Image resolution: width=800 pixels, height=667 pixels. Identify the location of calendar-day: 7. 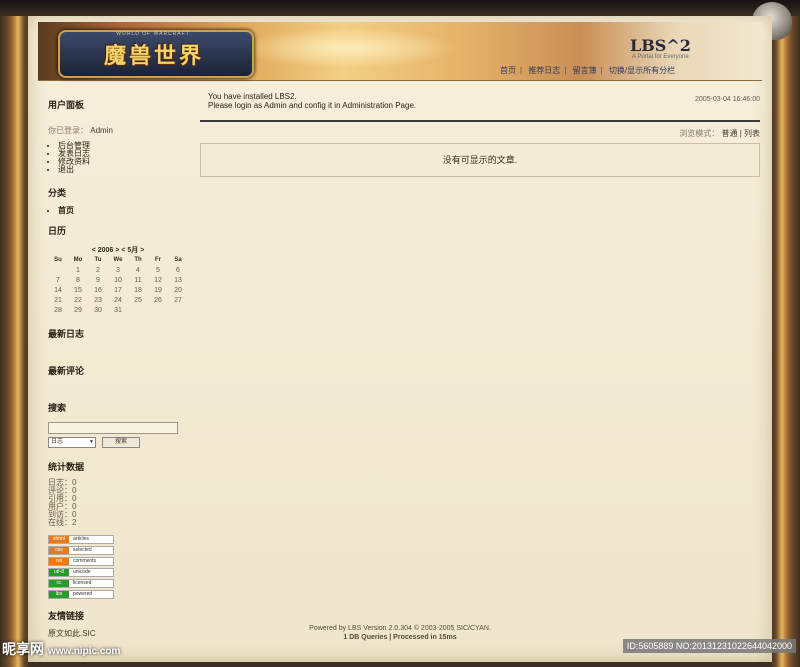
(58, 280).